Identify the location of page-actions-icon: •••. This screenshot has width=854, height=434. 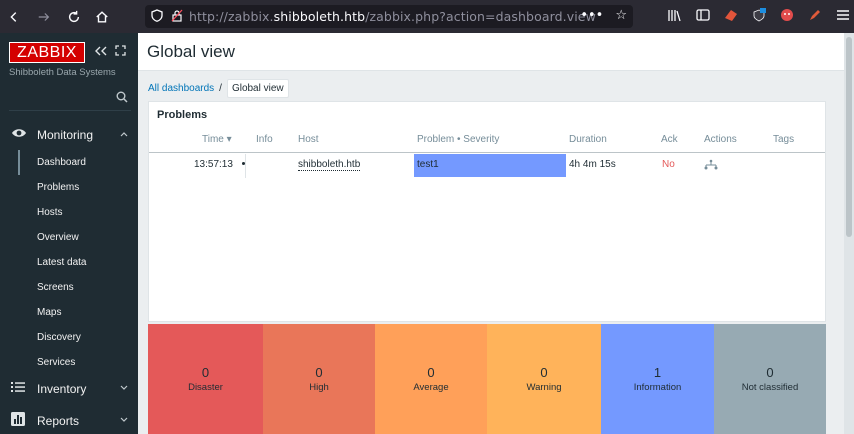
(591, 15).